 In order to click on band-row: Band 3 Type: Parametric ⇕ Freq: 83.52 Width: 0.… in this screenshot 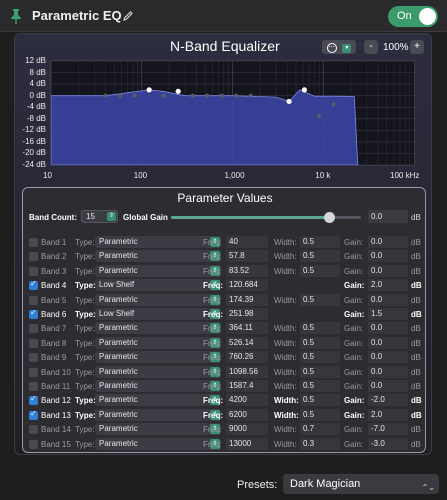, I will do `click(225, 271)`.